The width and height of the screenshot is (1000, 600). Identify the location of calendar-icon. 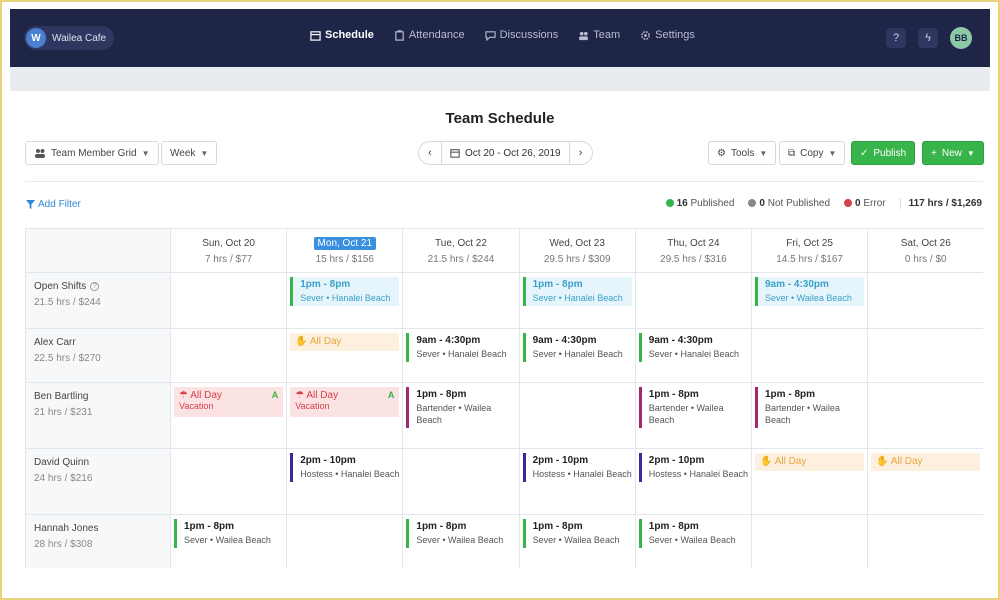
(455, 153).